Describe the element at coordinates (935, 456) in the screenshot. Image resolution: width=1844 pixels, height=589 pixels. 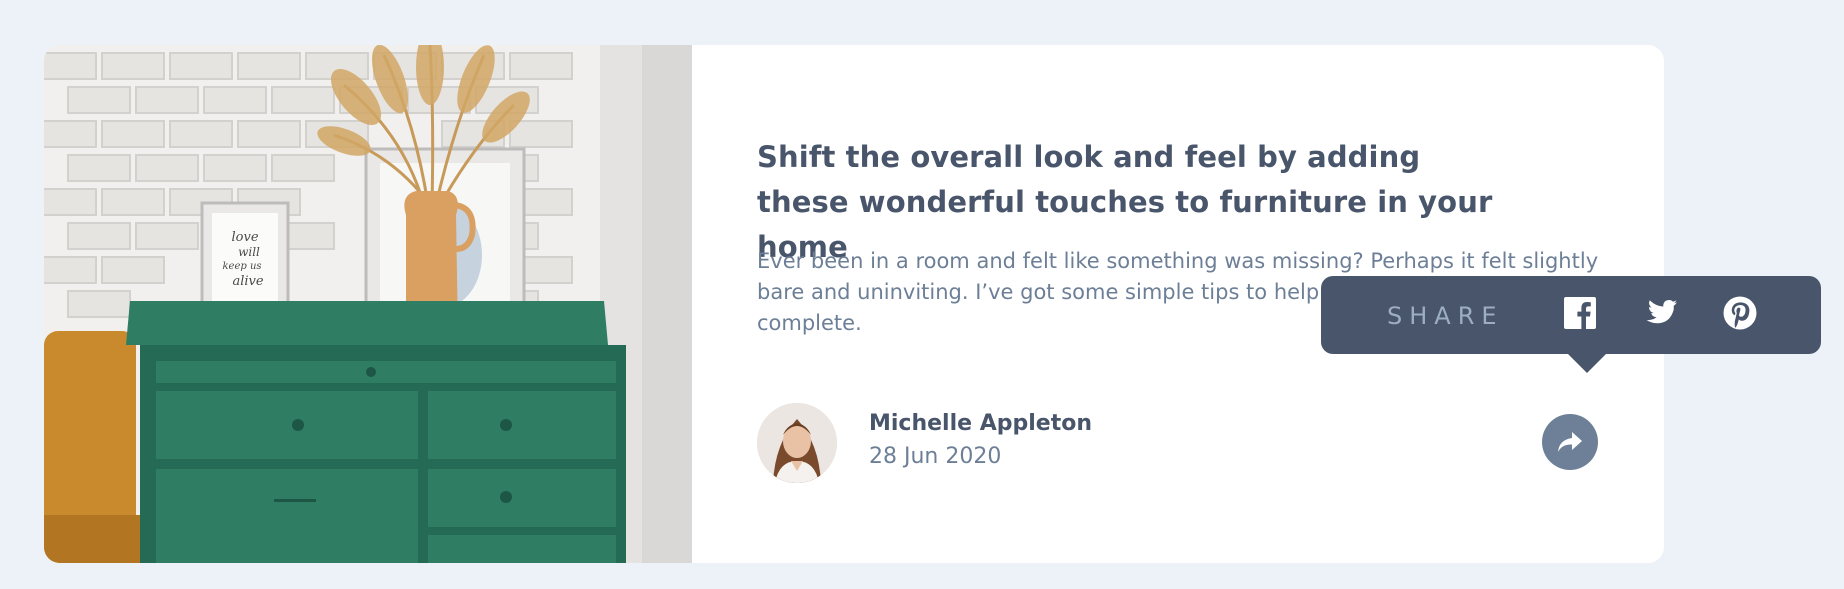
I see `publish-date: 28 Jun 2020` at that location.